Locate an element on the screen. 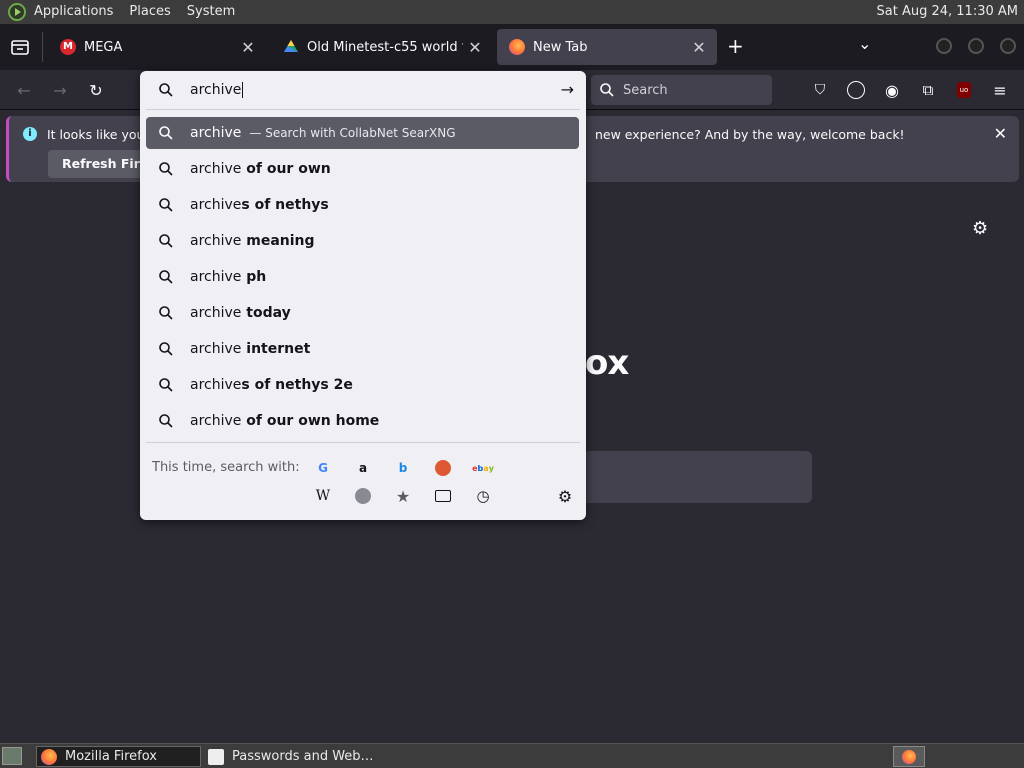 The height and width of the screenshot is (768, 1024). text-editor-icon is located at coordinates (216, 756).